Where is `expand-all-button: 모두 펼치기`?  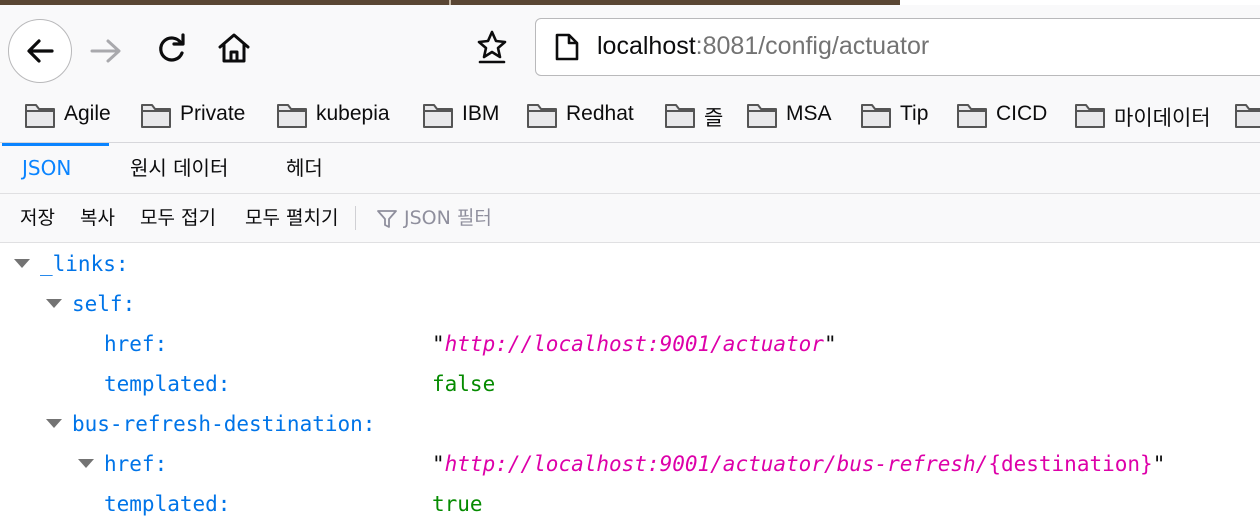
expand-all-button: 모두 펼치기 is located at coordinates (291, 218).